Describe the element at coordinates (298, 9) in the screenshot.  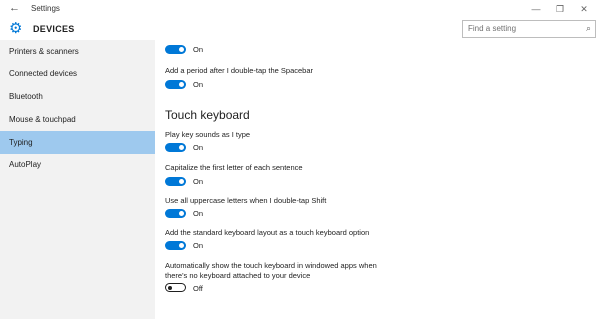
I see `title-bar: ← Settings — ❐ ✕` at that location.